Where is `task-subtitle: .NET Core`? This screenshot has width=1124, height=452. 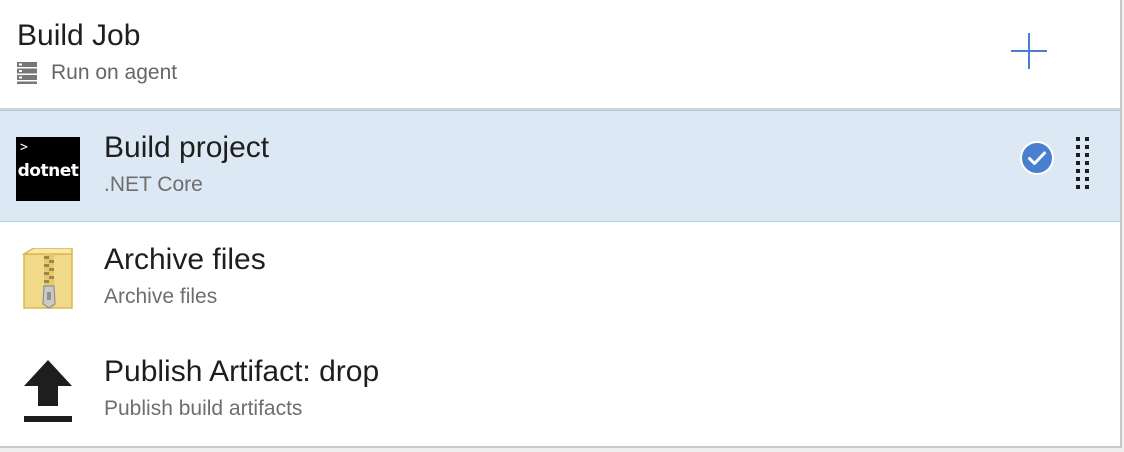 task-subtitle: .NET Core is located at coordinates (153, 184).